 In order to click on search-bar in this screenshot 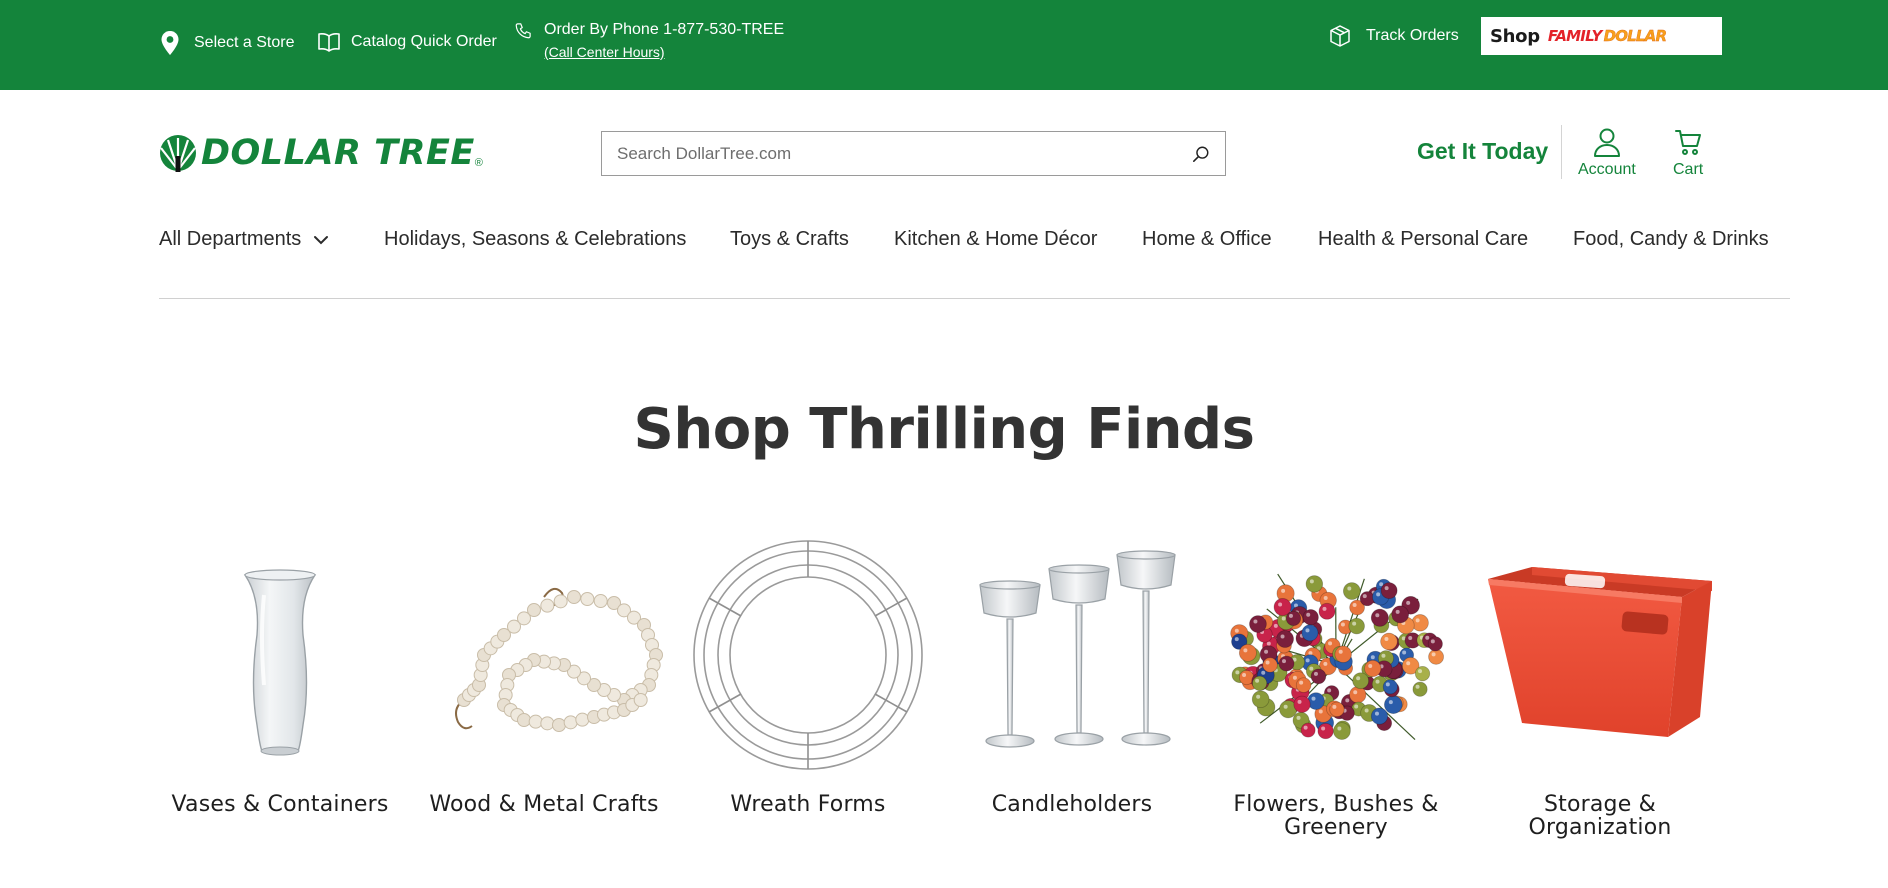, I will do `click(913, 153)`.